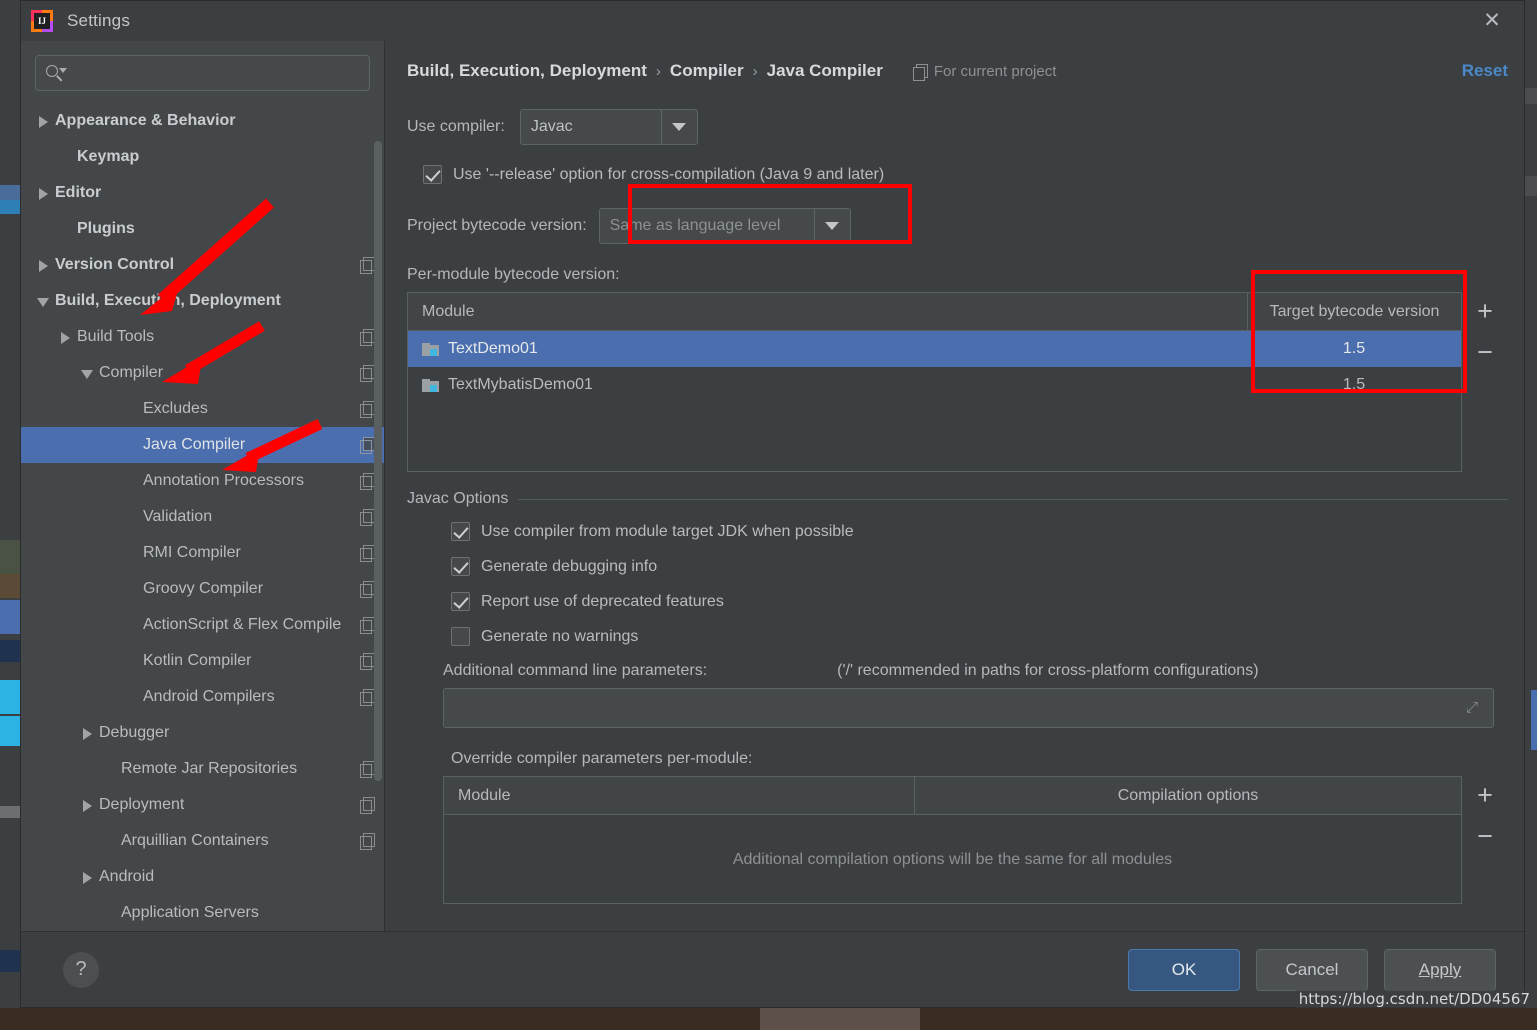  Describe the element at coordinates (202, 265) in the screenshot. I see `sidebar-item-version-control: Version Control` at that location.